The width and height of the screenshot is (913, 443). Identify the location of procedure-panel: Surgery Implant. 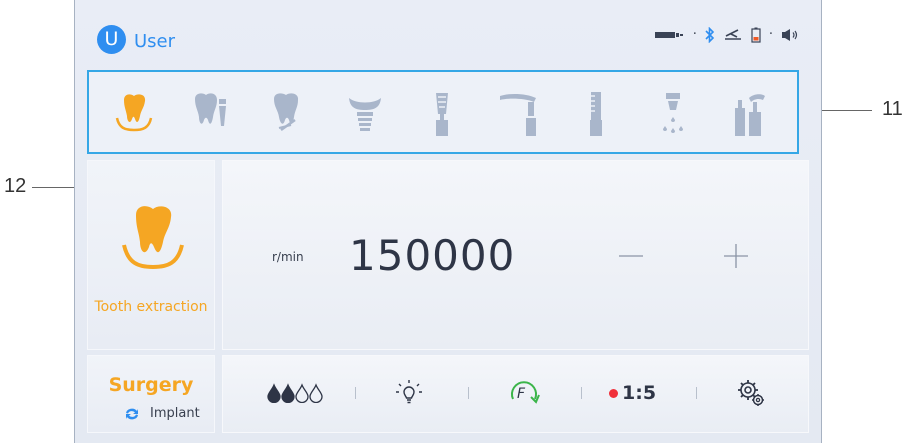
(151, 394).